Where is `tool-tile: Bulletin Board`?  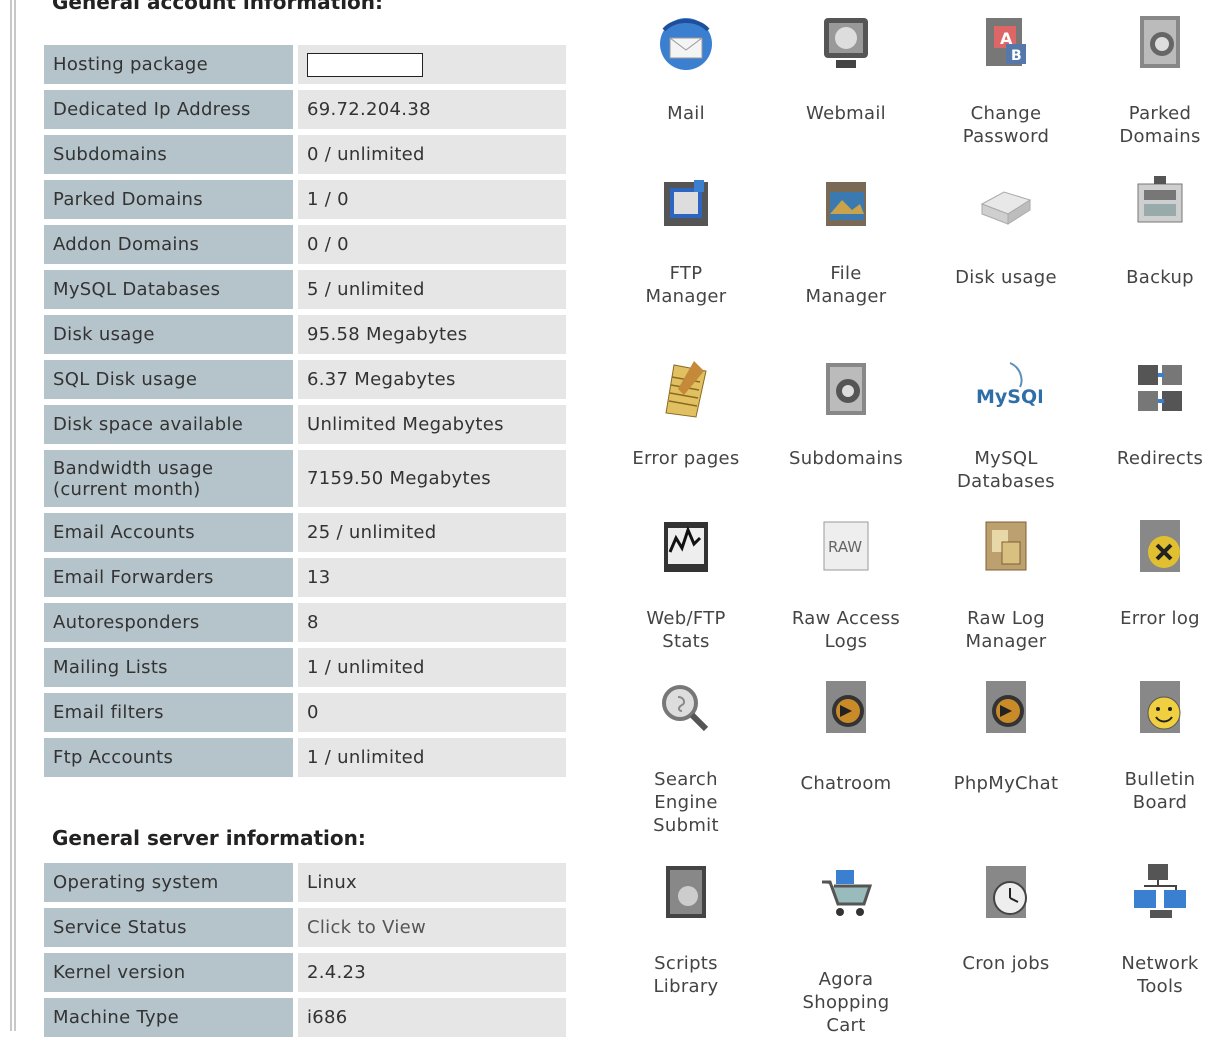
tool-tile: Bulletin Board is located at coordinates (1149, 743).